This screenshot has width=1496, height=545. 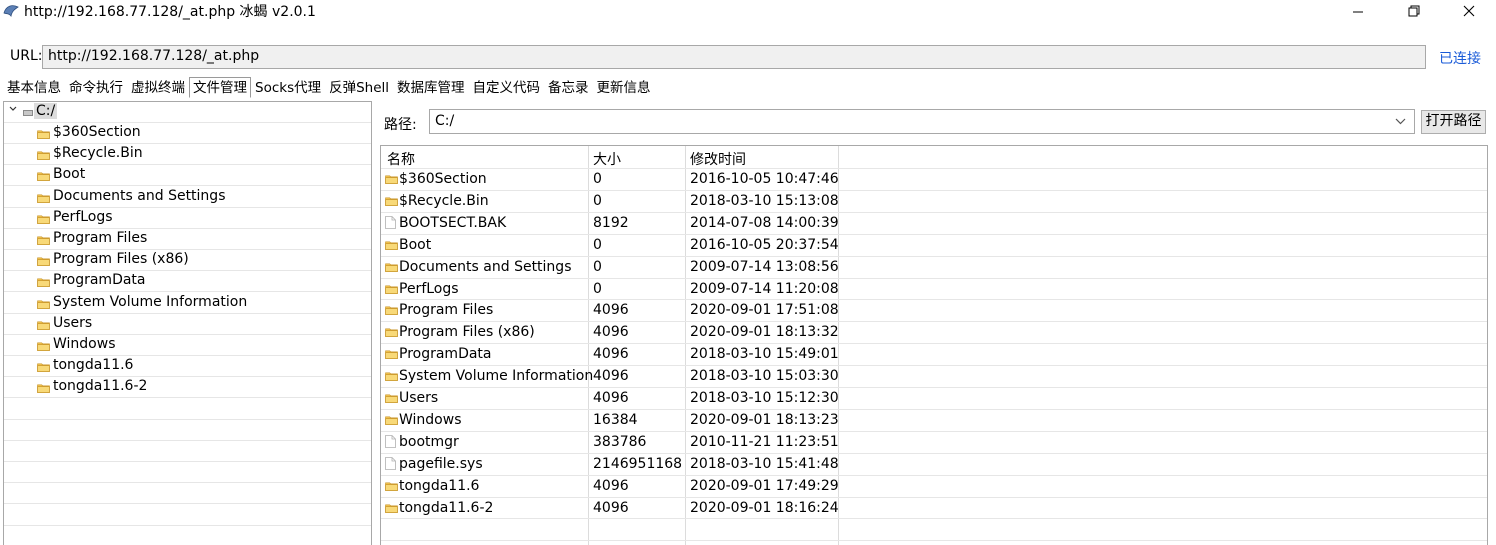 What do you see at coordinates (507, 87) in the screenshot?
I see `tab-item: 自定义代码` at bounding box center [507, 87].